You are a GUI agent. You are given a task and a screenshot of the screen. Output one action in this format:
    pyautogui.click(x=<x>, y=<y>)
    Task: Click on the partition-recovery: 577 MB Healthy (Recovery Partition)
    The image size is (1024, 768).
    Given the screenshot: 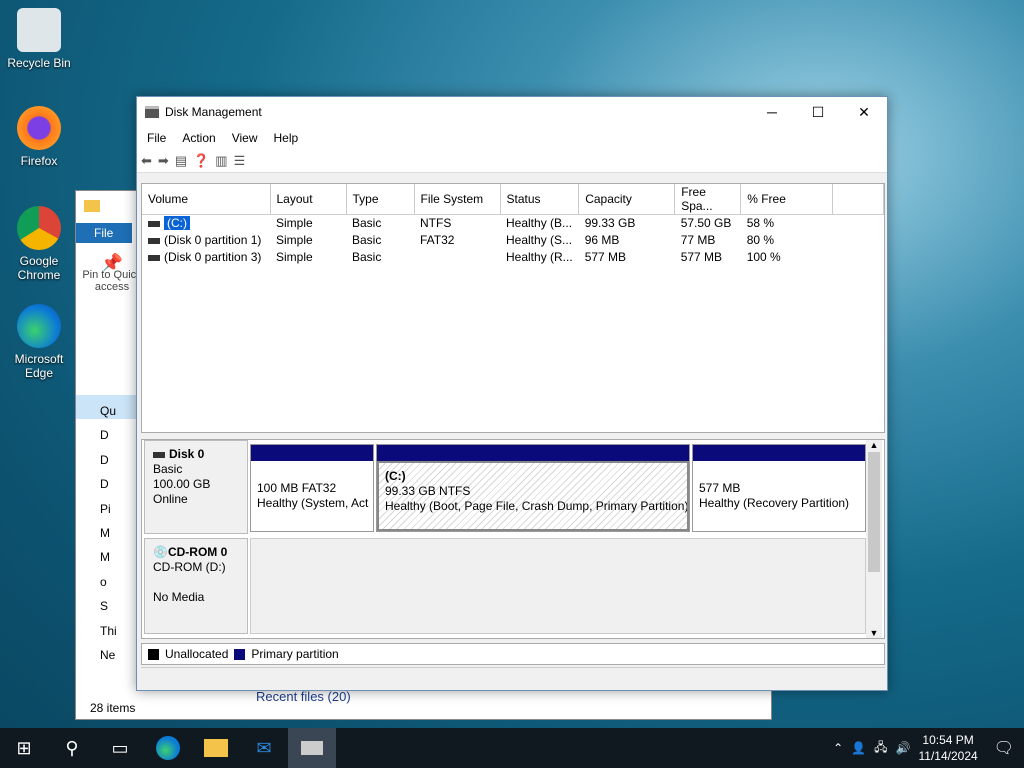 What is the action you would take?
    pyautogui.click(x=779, y=488)
    